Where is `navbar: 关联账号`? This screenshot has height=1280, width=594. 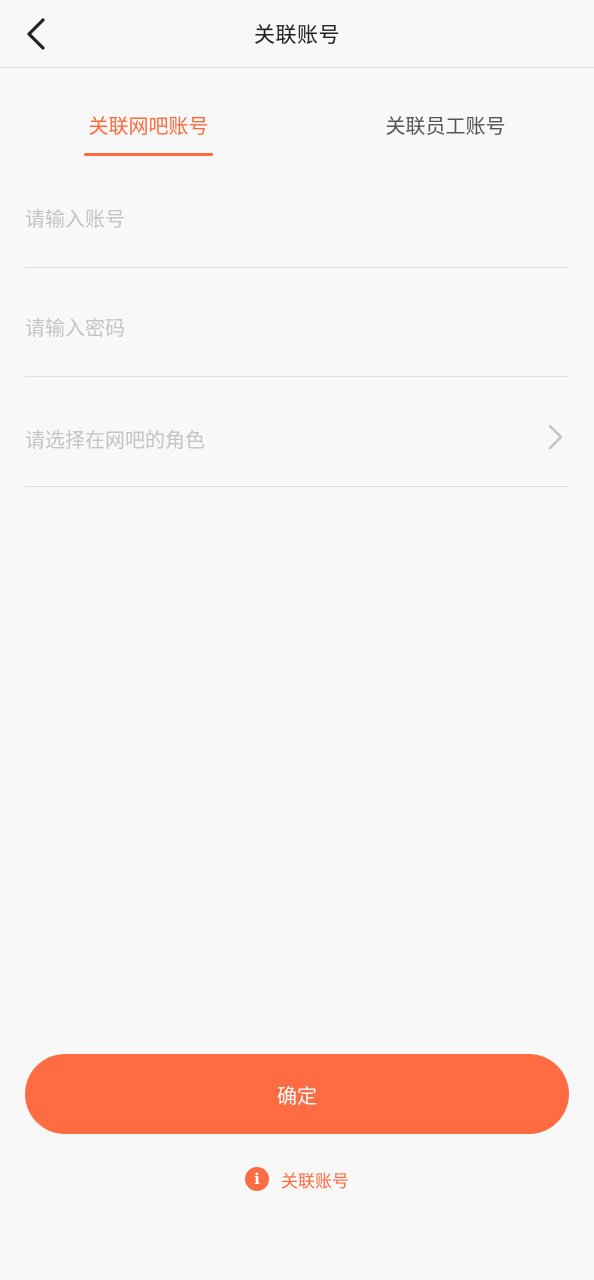
navbar: 关联账号 is located at coordinates (297, 34).